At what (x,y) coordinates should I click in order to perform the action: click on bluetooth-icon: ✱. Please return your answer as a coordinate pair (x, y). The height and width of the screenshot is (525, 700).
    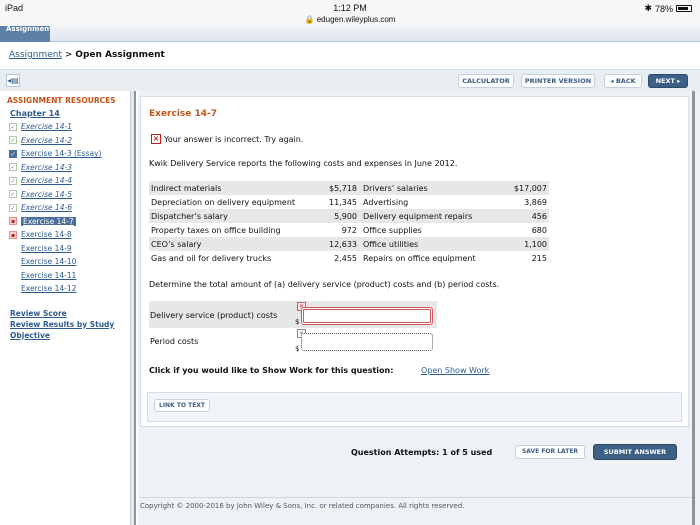
    Looking at the image, I should click on (648, 8).